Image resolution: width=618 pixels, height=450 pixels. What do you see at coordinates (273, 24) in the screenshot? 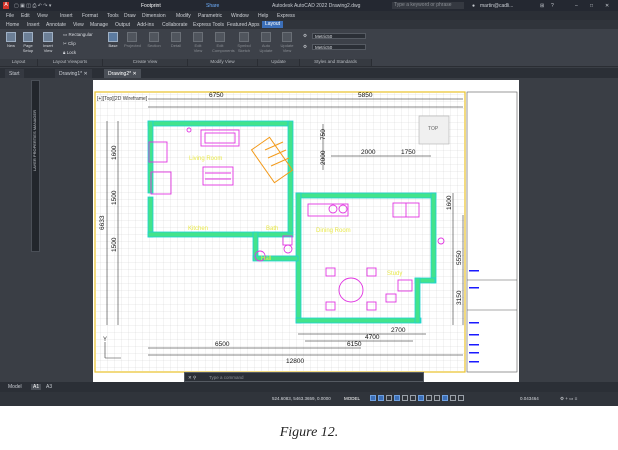
I see `ribbon-tab-layout: Layout` at bounding box center [273, 24].